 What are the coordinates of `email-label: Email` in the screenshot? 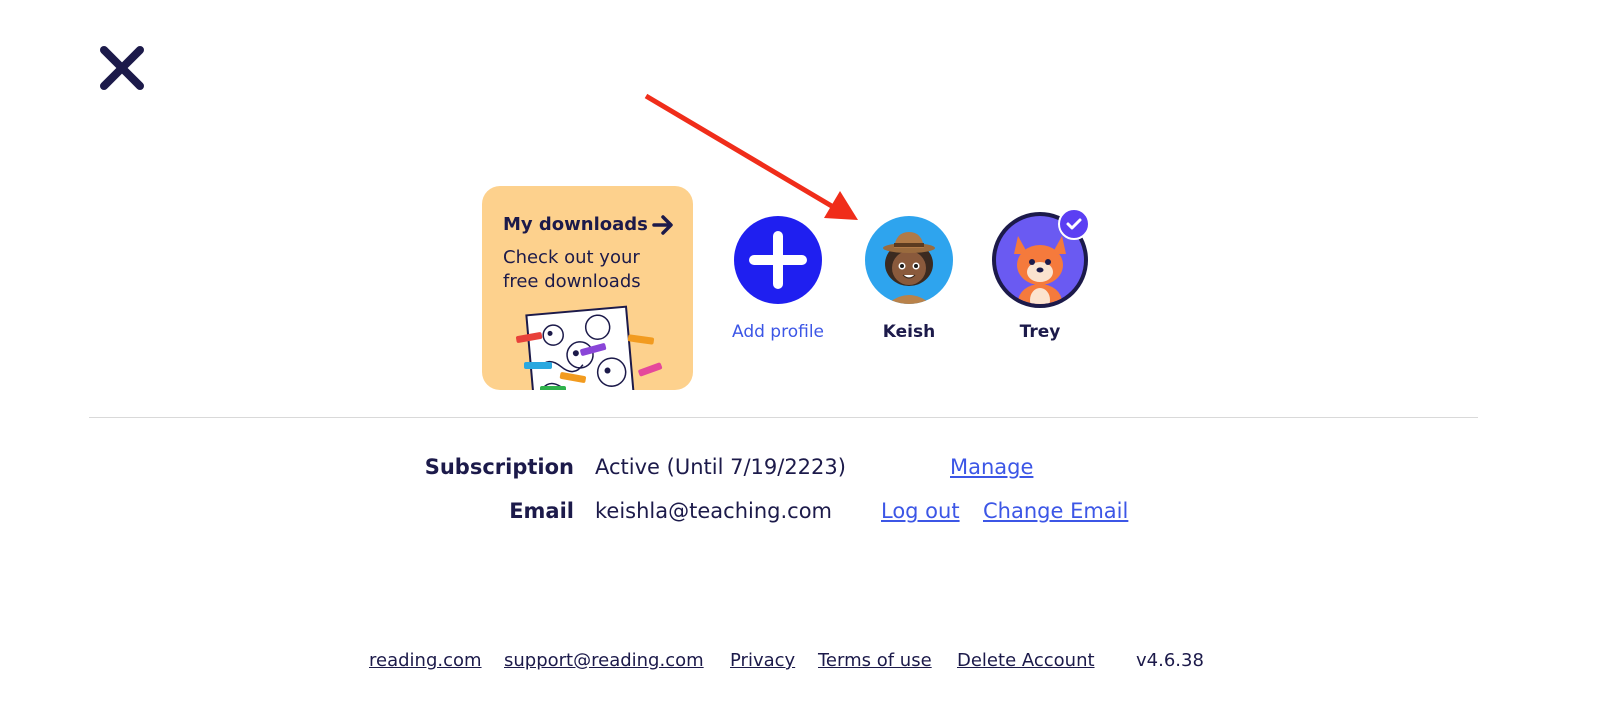 It's located at (541, 511).